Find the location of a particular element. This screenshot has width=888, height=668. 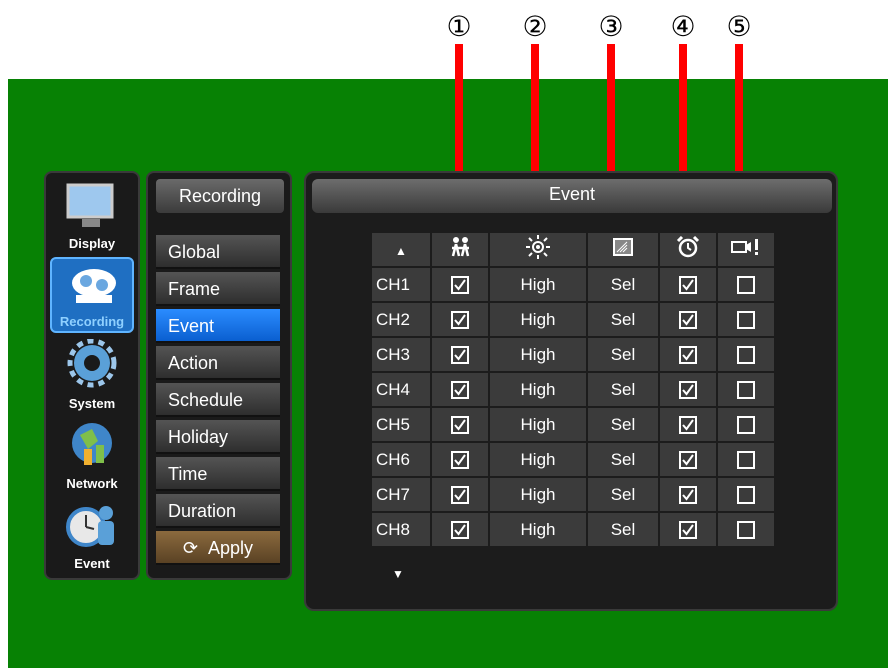

sidebar-item-display: Display is located at coordinates (92, 215).